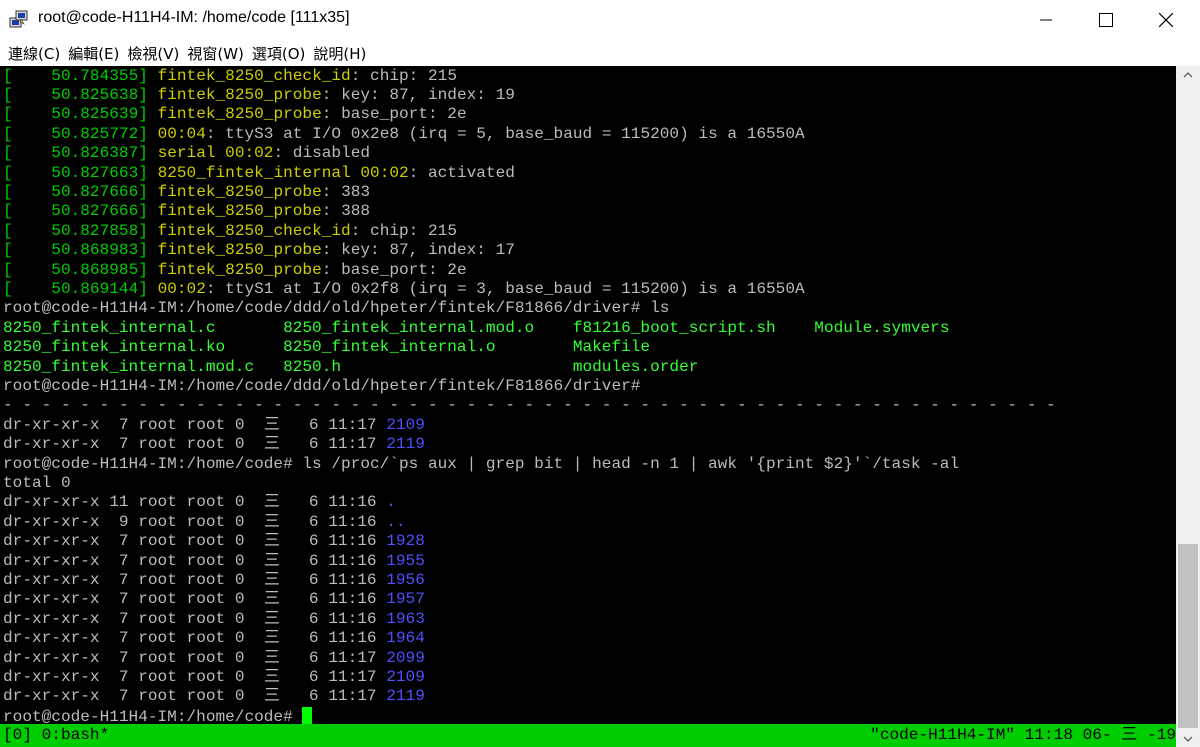 The height and width of the screenshot is (747, 1200). Describe the element at coordinates (186, 192) in the screenshot. I see `kernel-log-line: [ 50.827666] fintek_8250_probe: 383` at that location.